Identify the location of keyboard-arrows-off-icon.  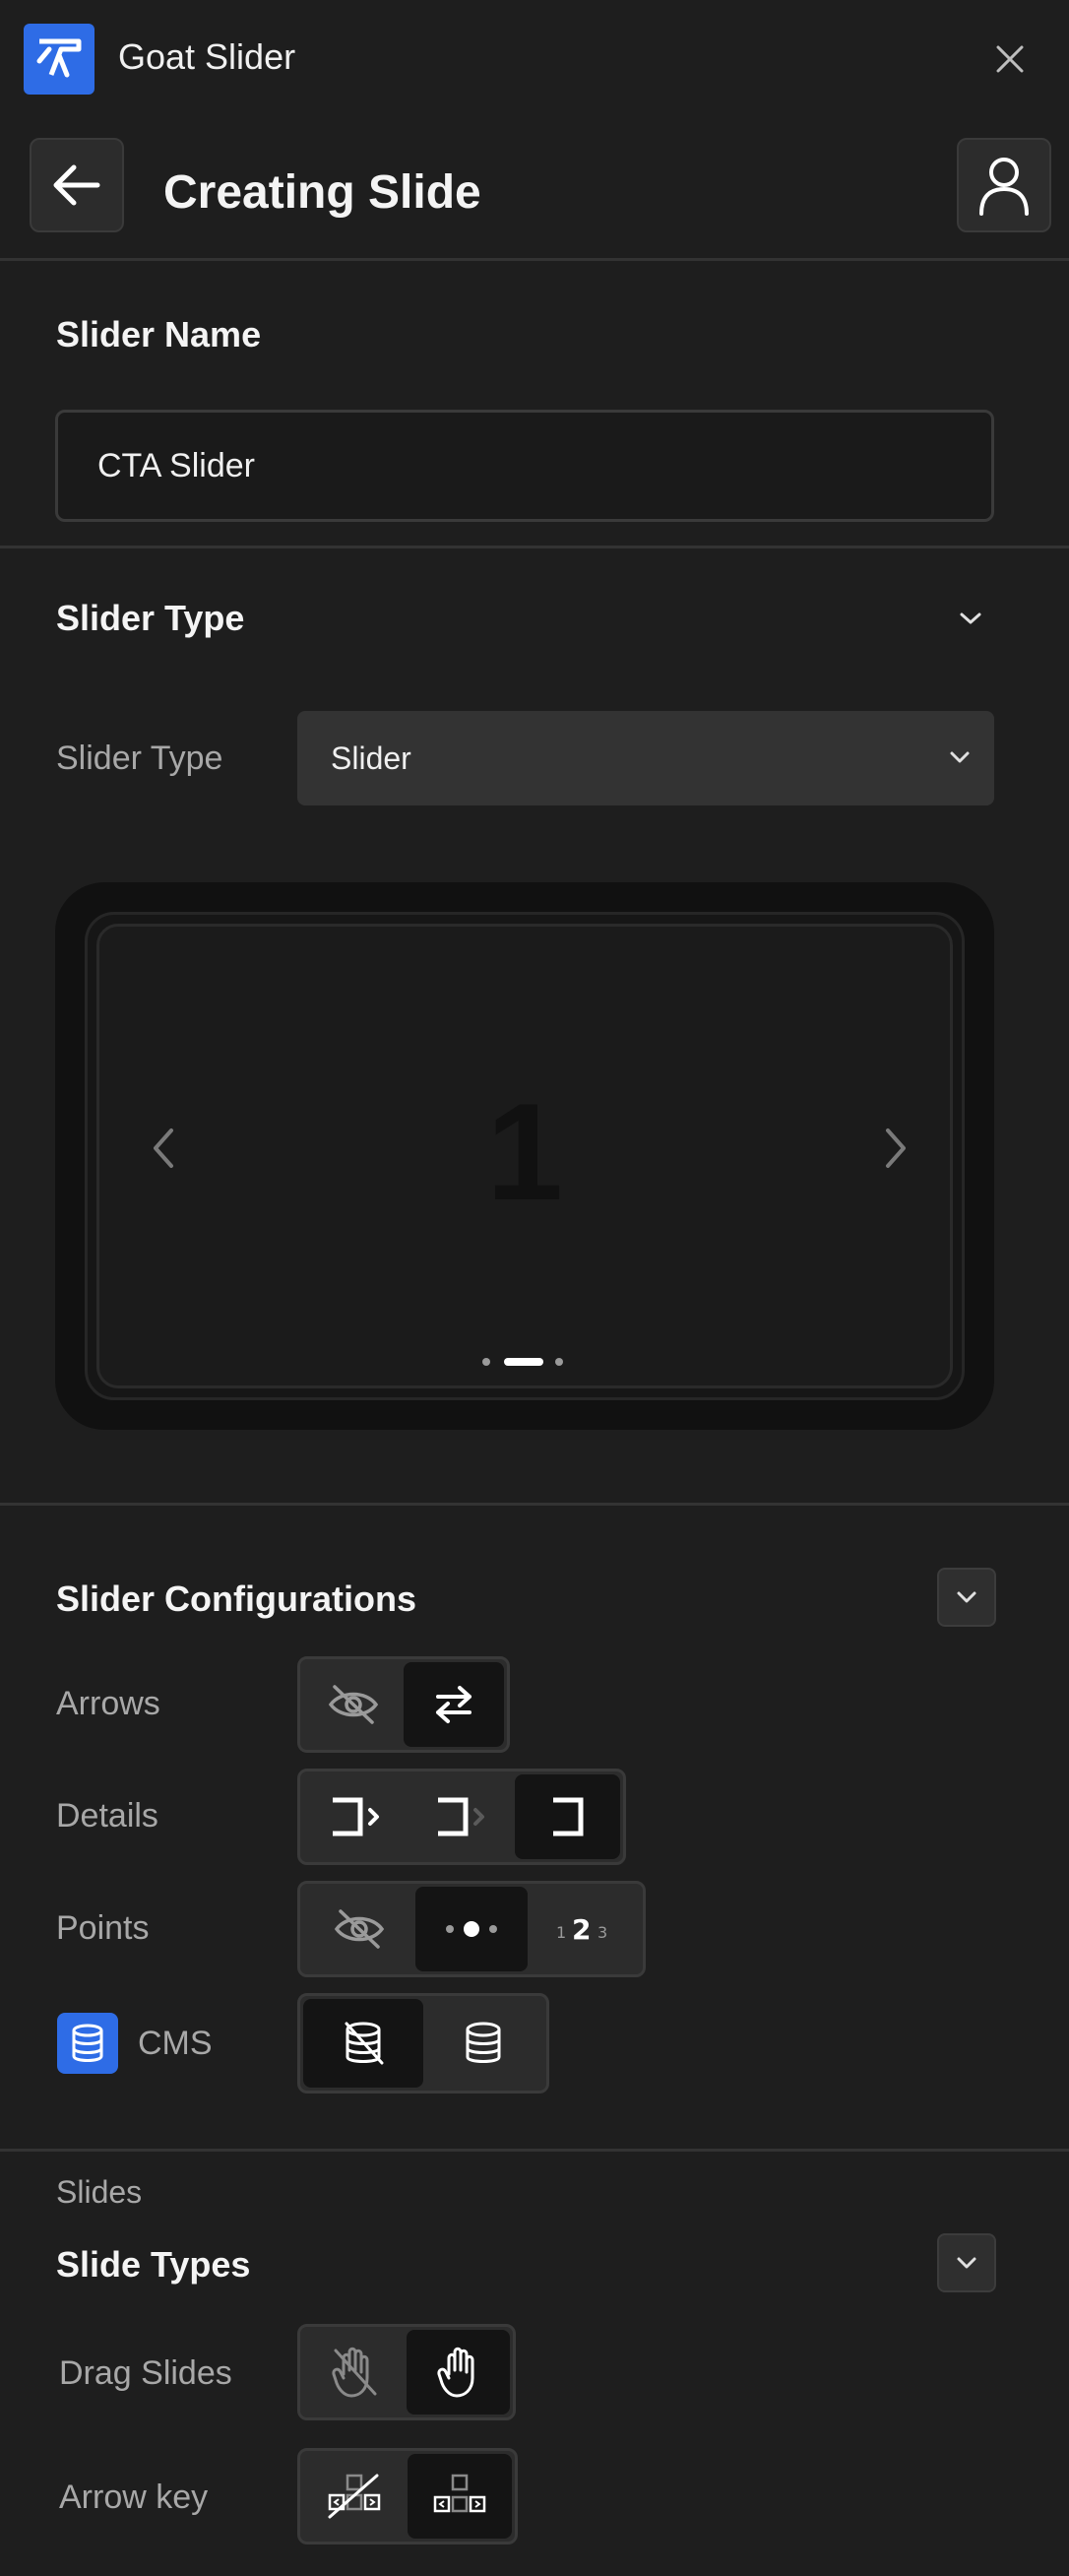
(354, 2496).